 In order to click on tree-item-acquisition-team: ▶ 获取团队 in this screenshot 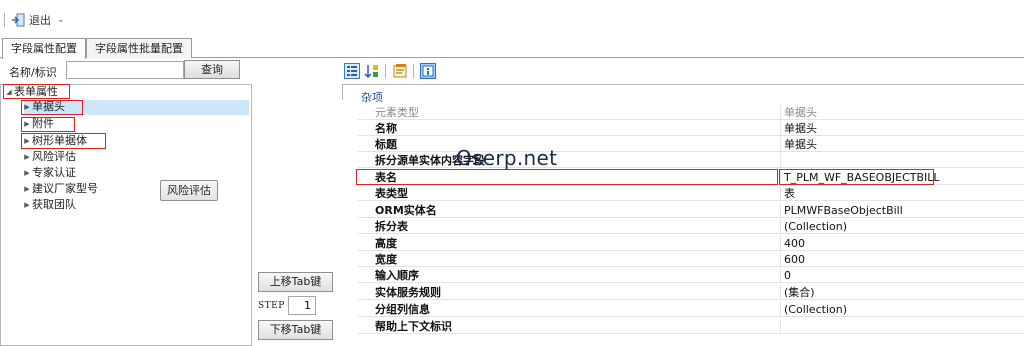, I will do `click(49, 205)`.